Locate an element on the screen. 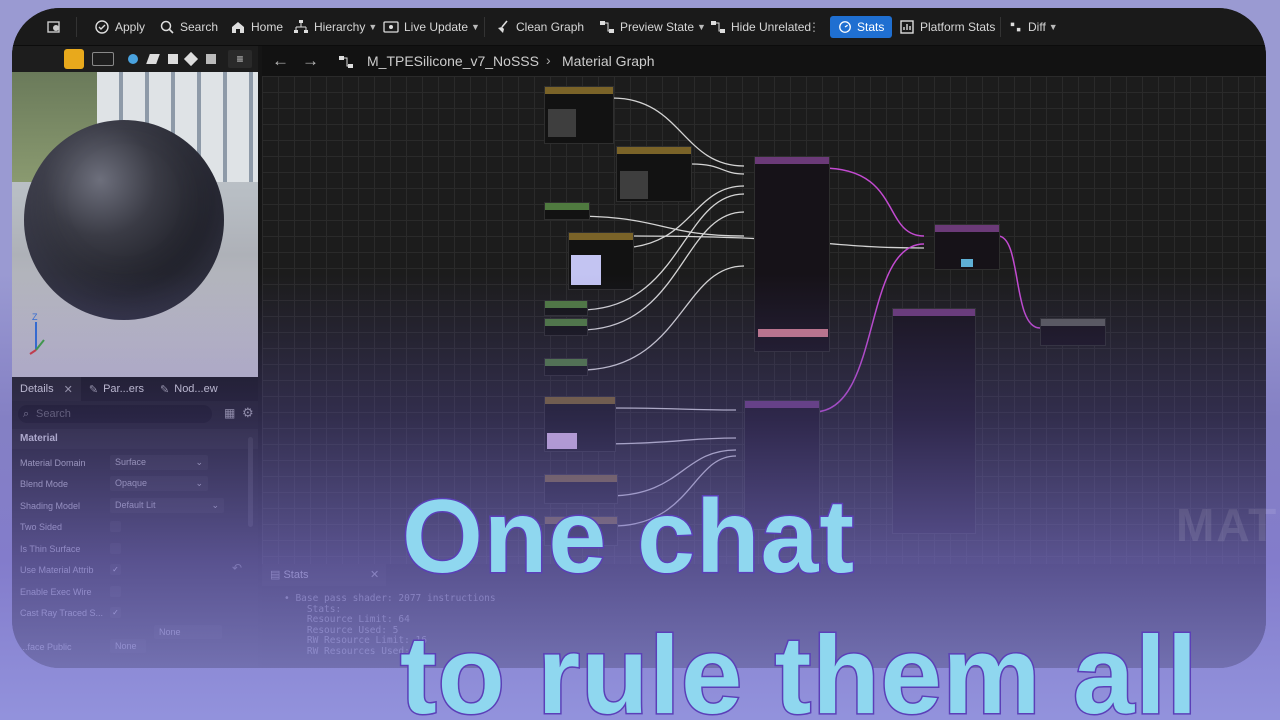 The height and width of the screenshot is (720, 1280). search-label: Search is located at coordinates (199, 27).